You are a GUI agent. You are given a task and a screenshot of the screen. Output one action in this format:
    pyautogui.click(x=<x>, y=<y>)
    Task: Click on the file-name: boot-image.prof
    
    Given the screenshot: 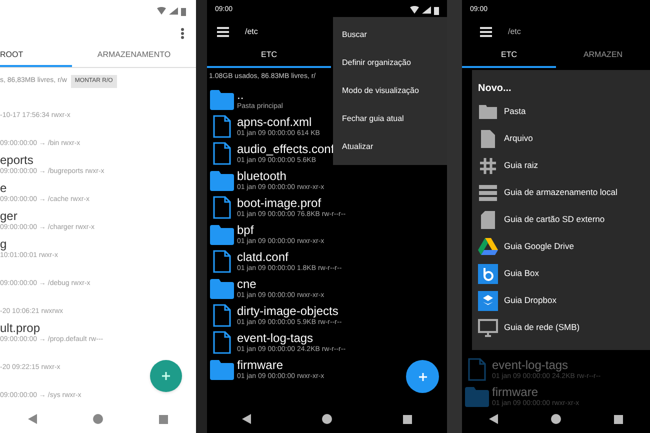 What is the action you would take?
    pyautogui.click(x=279, y=203)
    